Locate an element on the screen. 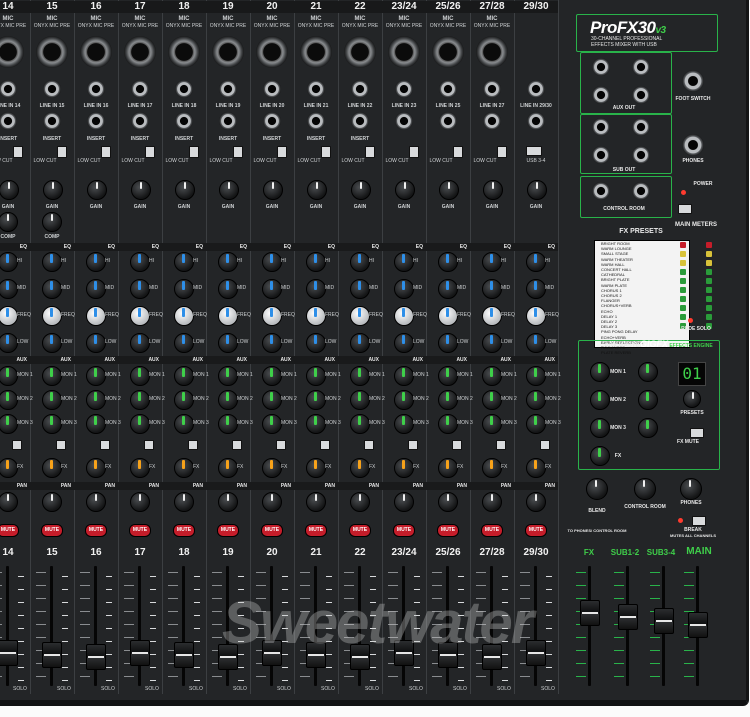 Image resolution: width=750 pixels, height=717 pixels. phones-jack is located at coordinates (693, 145).